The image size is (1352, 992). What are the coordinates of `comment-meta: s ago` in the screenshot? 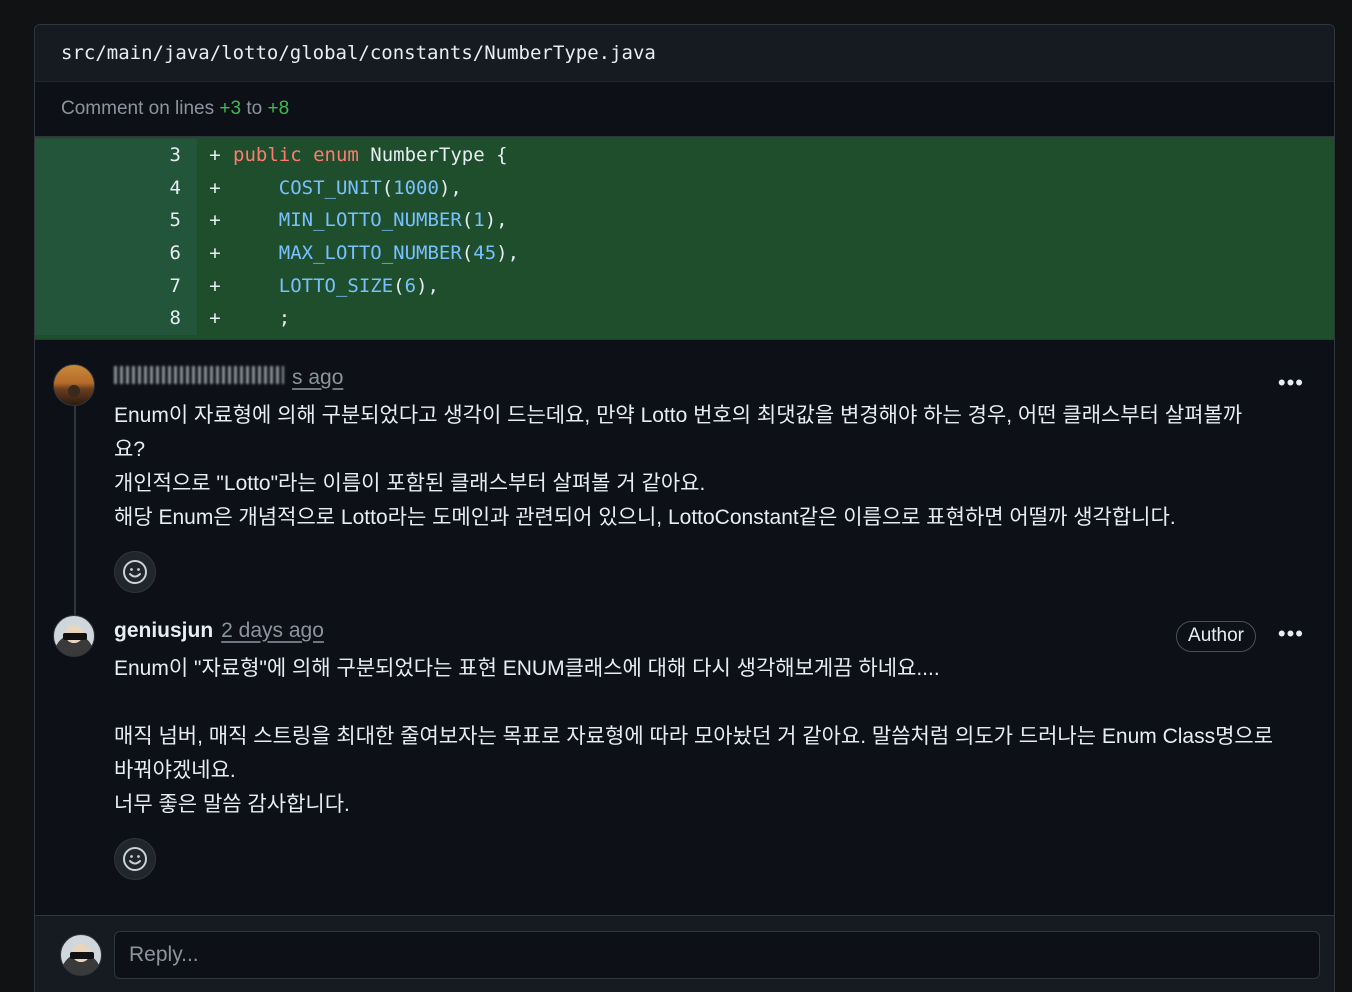 It's located at (709, 377).